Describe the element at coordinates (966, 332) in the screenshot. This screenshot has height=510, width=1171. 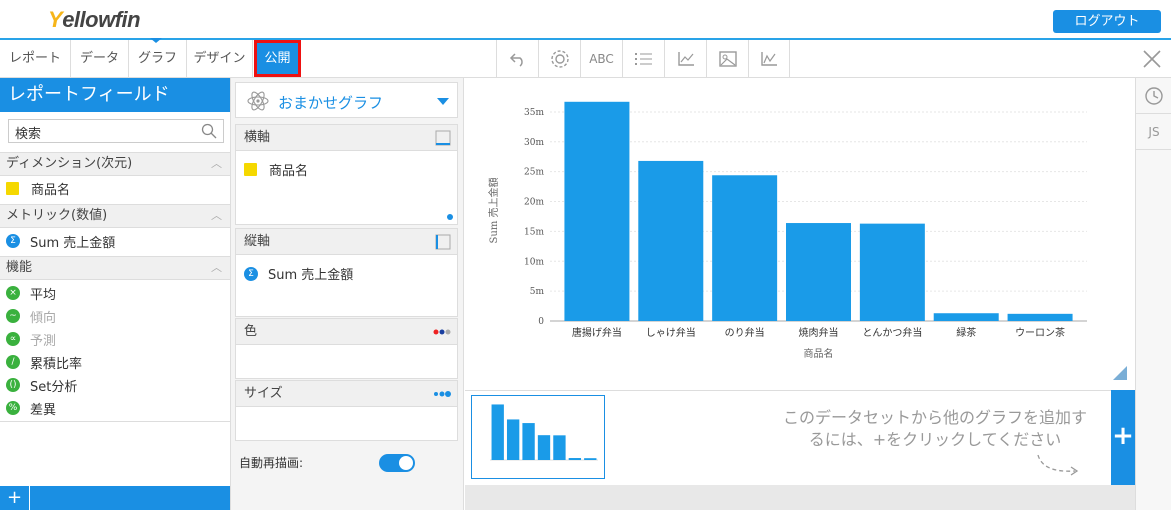
I see `x-tick-label: 緑茶` at that location.